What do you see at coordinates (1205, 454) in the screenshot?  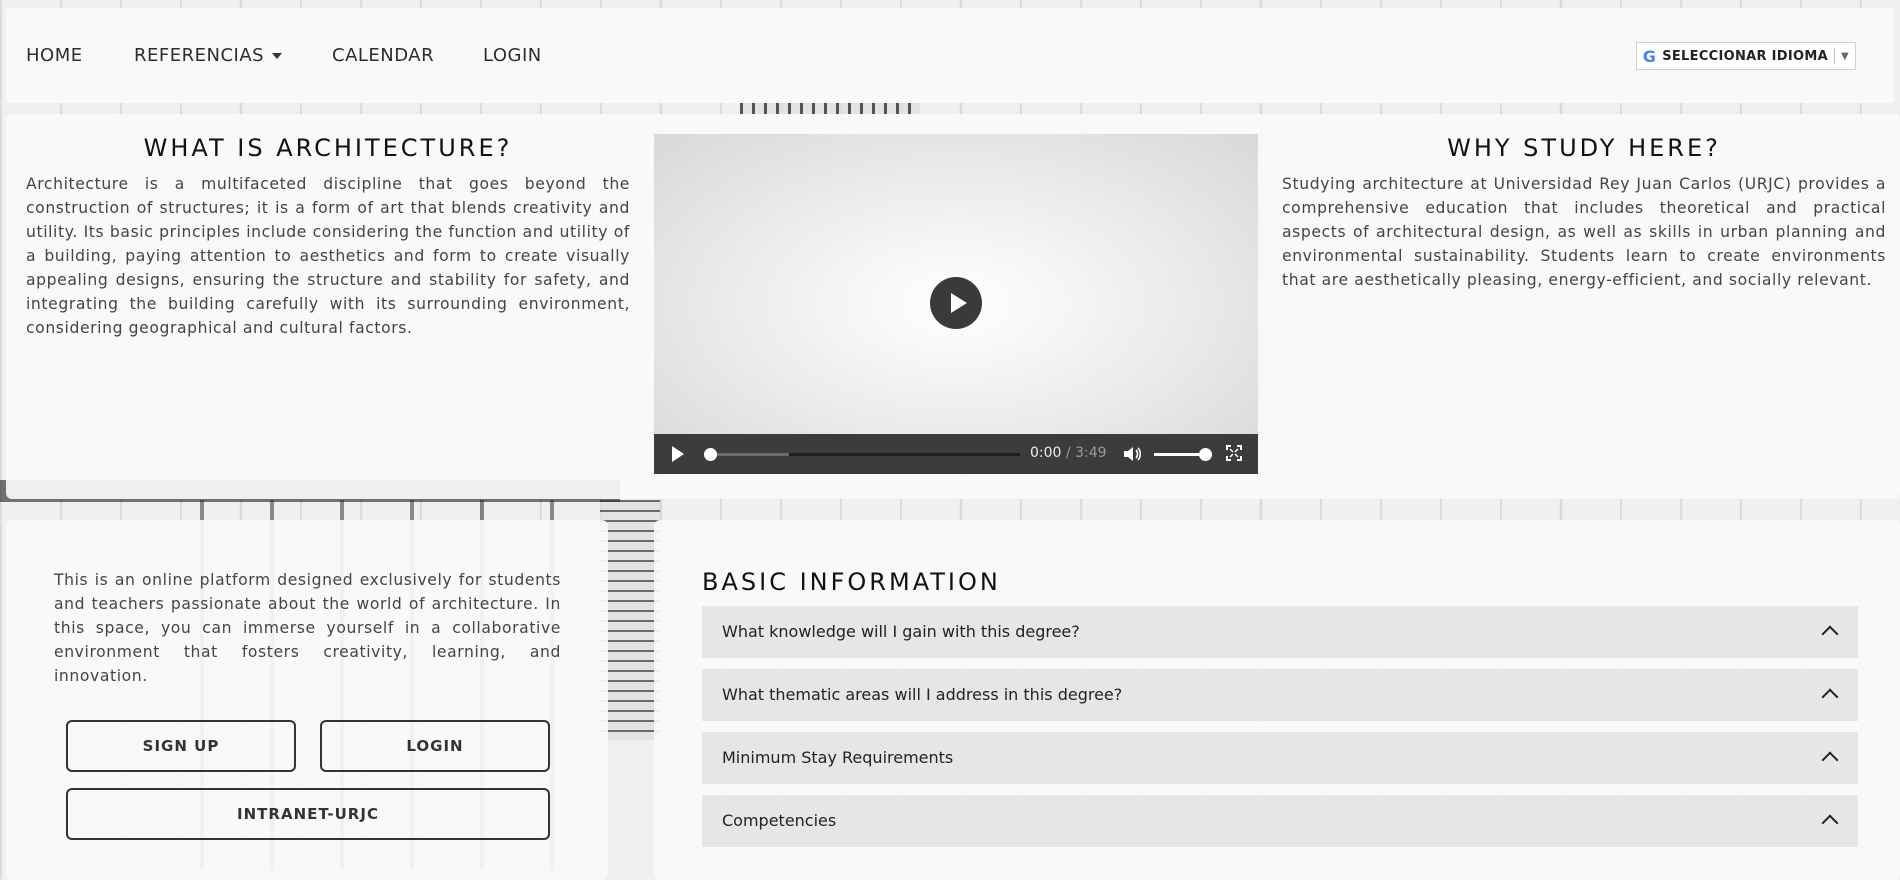 I see `volume-handle` at bounding box center [1205, 454].